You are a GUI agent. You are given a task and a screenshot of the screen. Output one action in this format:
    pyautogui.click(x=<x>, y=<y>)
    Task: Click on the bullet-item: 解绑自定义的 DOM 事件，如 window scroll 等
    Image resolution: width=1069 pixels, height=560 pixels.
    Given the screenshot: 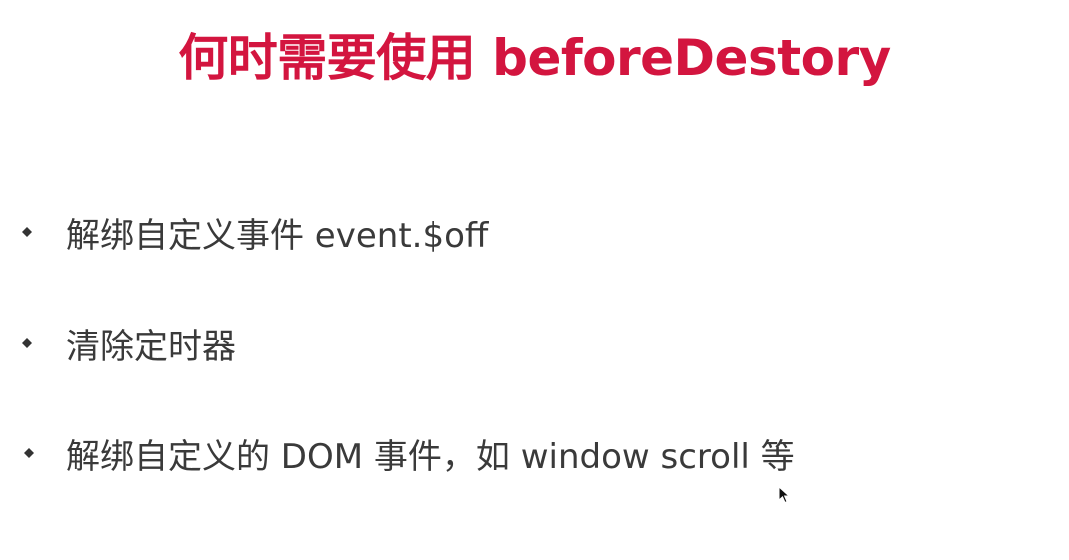 What is the action you would take?
    pyautogui.click(x=407, y=453)
    